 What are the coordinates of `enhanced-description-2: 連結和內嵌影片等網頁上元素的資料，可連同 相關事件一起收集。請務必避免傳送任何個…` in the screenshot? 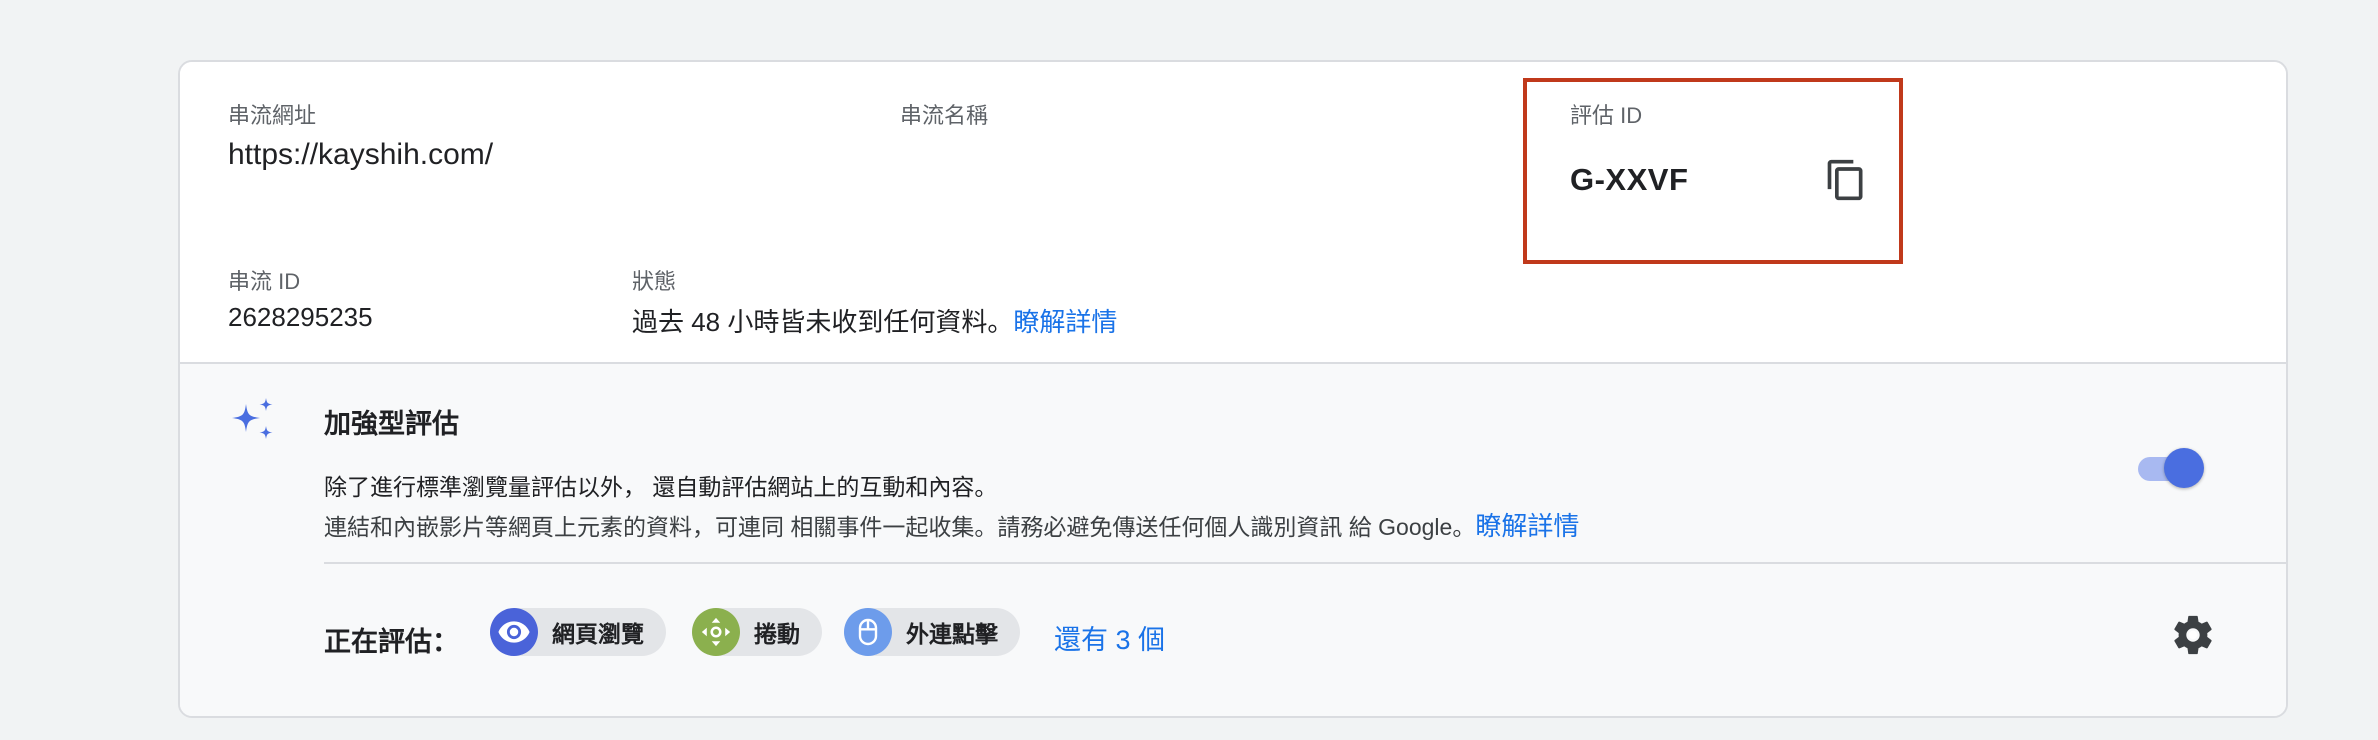 It's located at (951, 524).